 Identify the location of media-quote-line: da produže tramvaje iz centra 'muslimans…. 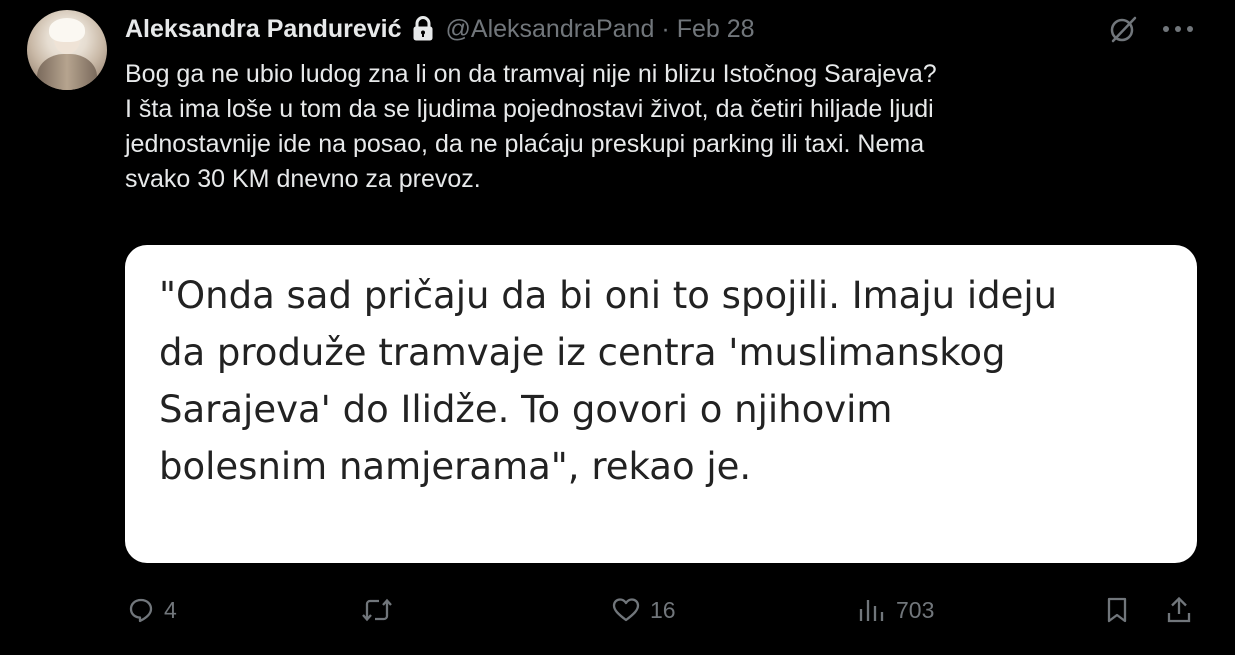
(582, 352).